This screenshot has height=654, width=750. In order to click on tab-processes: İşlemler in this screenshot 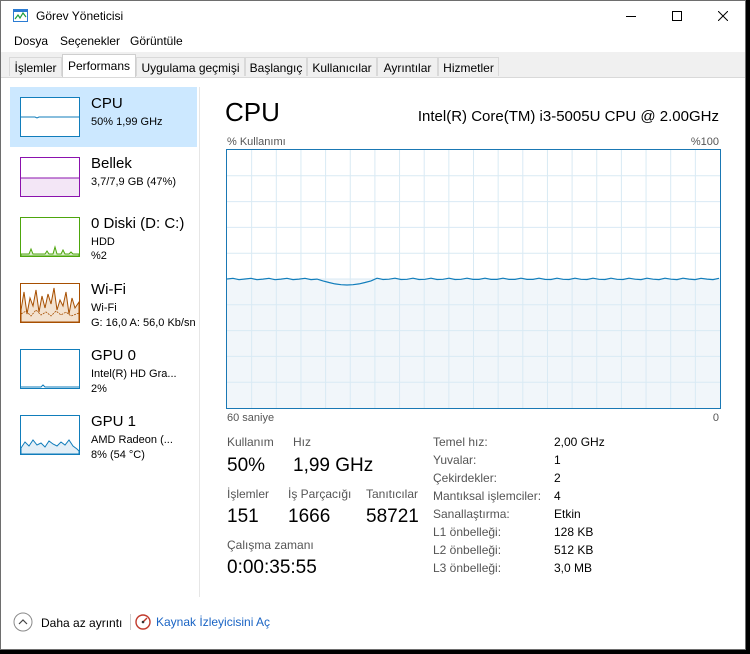, I will do `click(35, 66)`.